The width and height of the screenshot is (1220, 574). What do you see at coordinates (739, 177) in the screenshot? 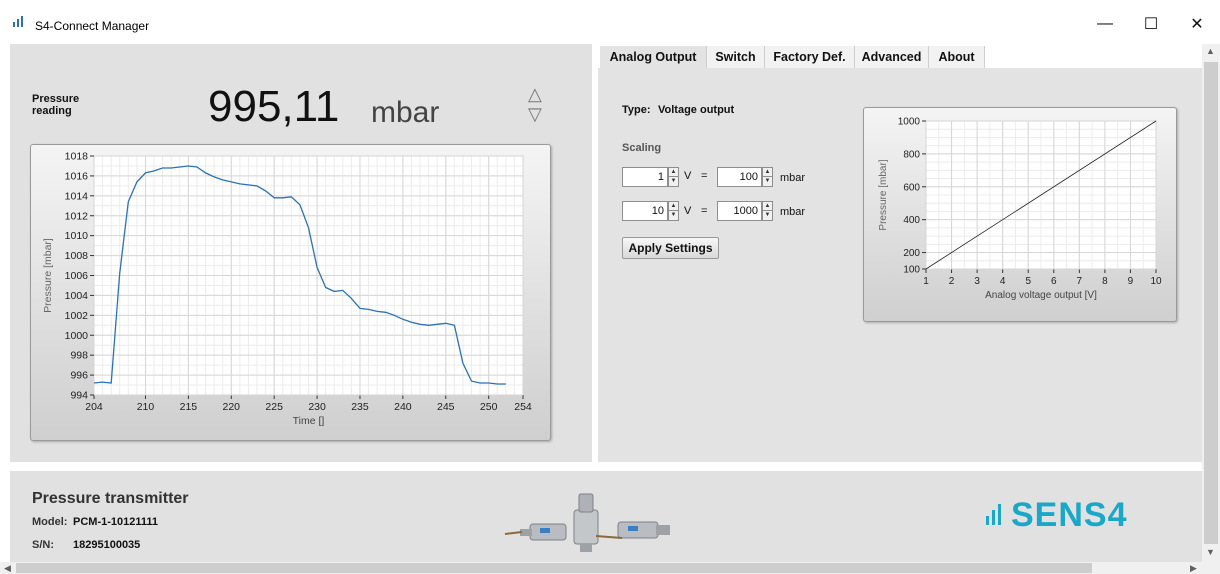
I see `pressure-low-input: 100` at bounding box center [739, 177].